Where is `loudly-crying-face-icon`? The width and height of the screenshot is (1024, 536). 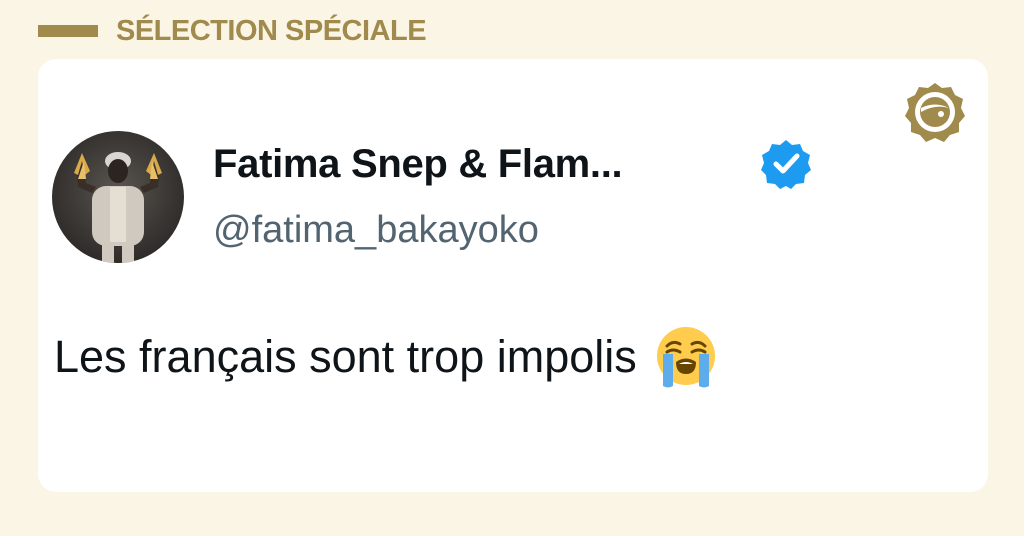
loudly-crying-face-icon is located at coordinates (685, 357).